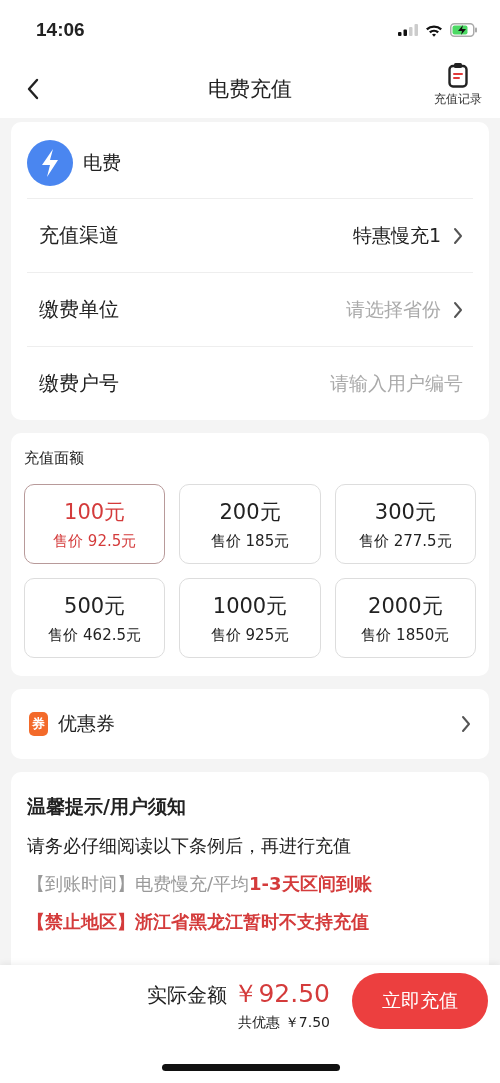 This screenshot has height=1083, width=500. I want to click on section-label: 充值面额, so click(54, 458).